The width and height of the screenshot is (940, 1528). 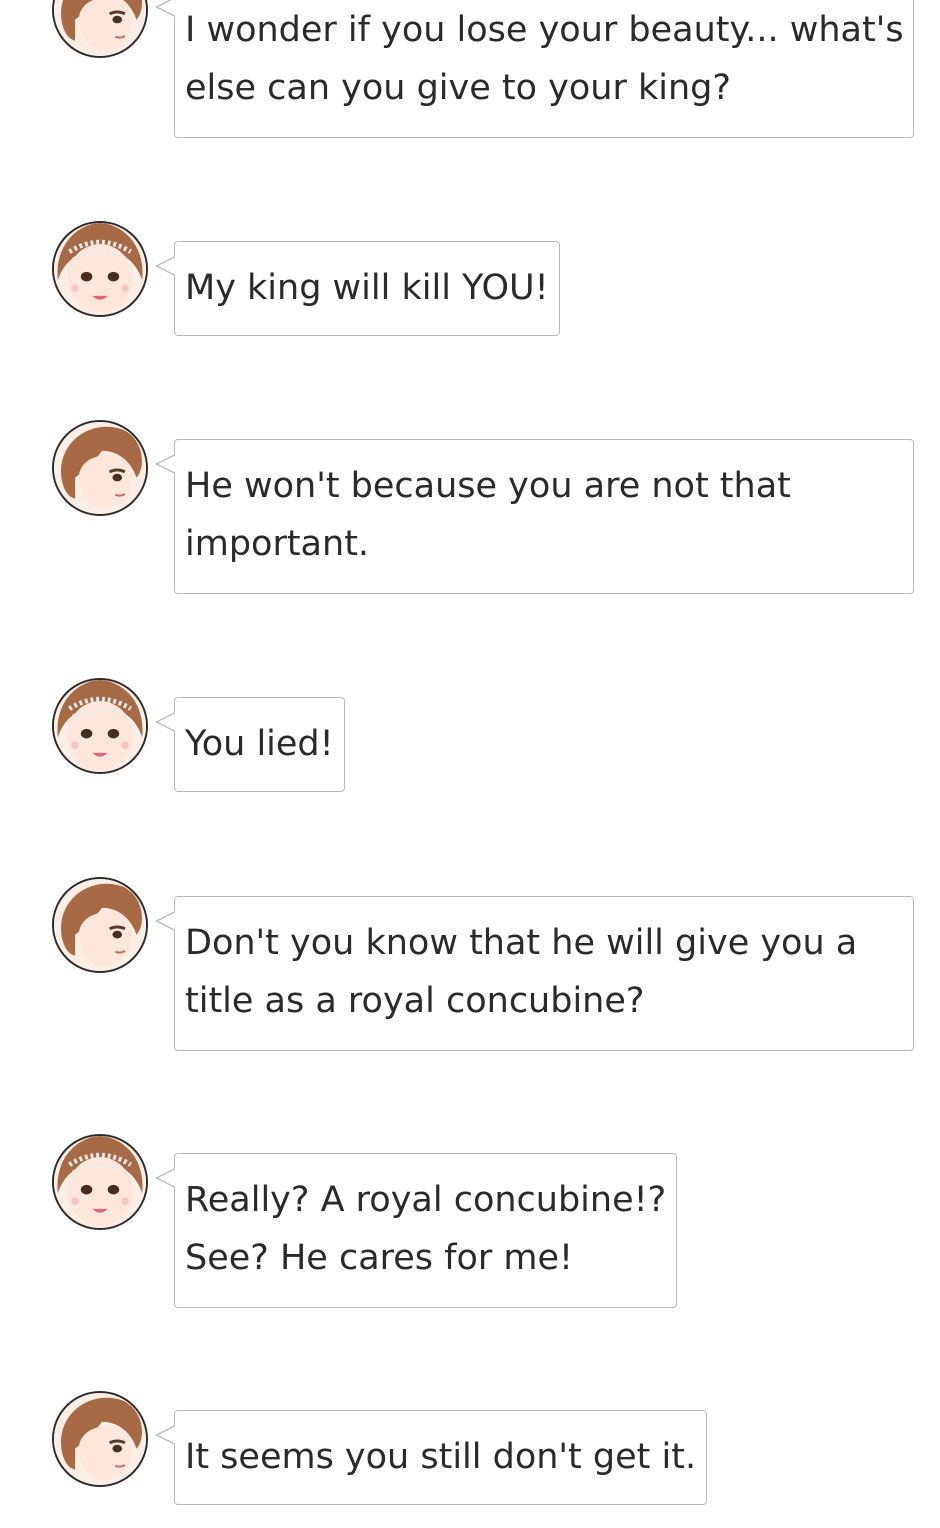 What do you see at coordinates (521, 943) in the screenshot?
I see `message-line: Don't you know that he will give you a` at bounding box center [521, 943].